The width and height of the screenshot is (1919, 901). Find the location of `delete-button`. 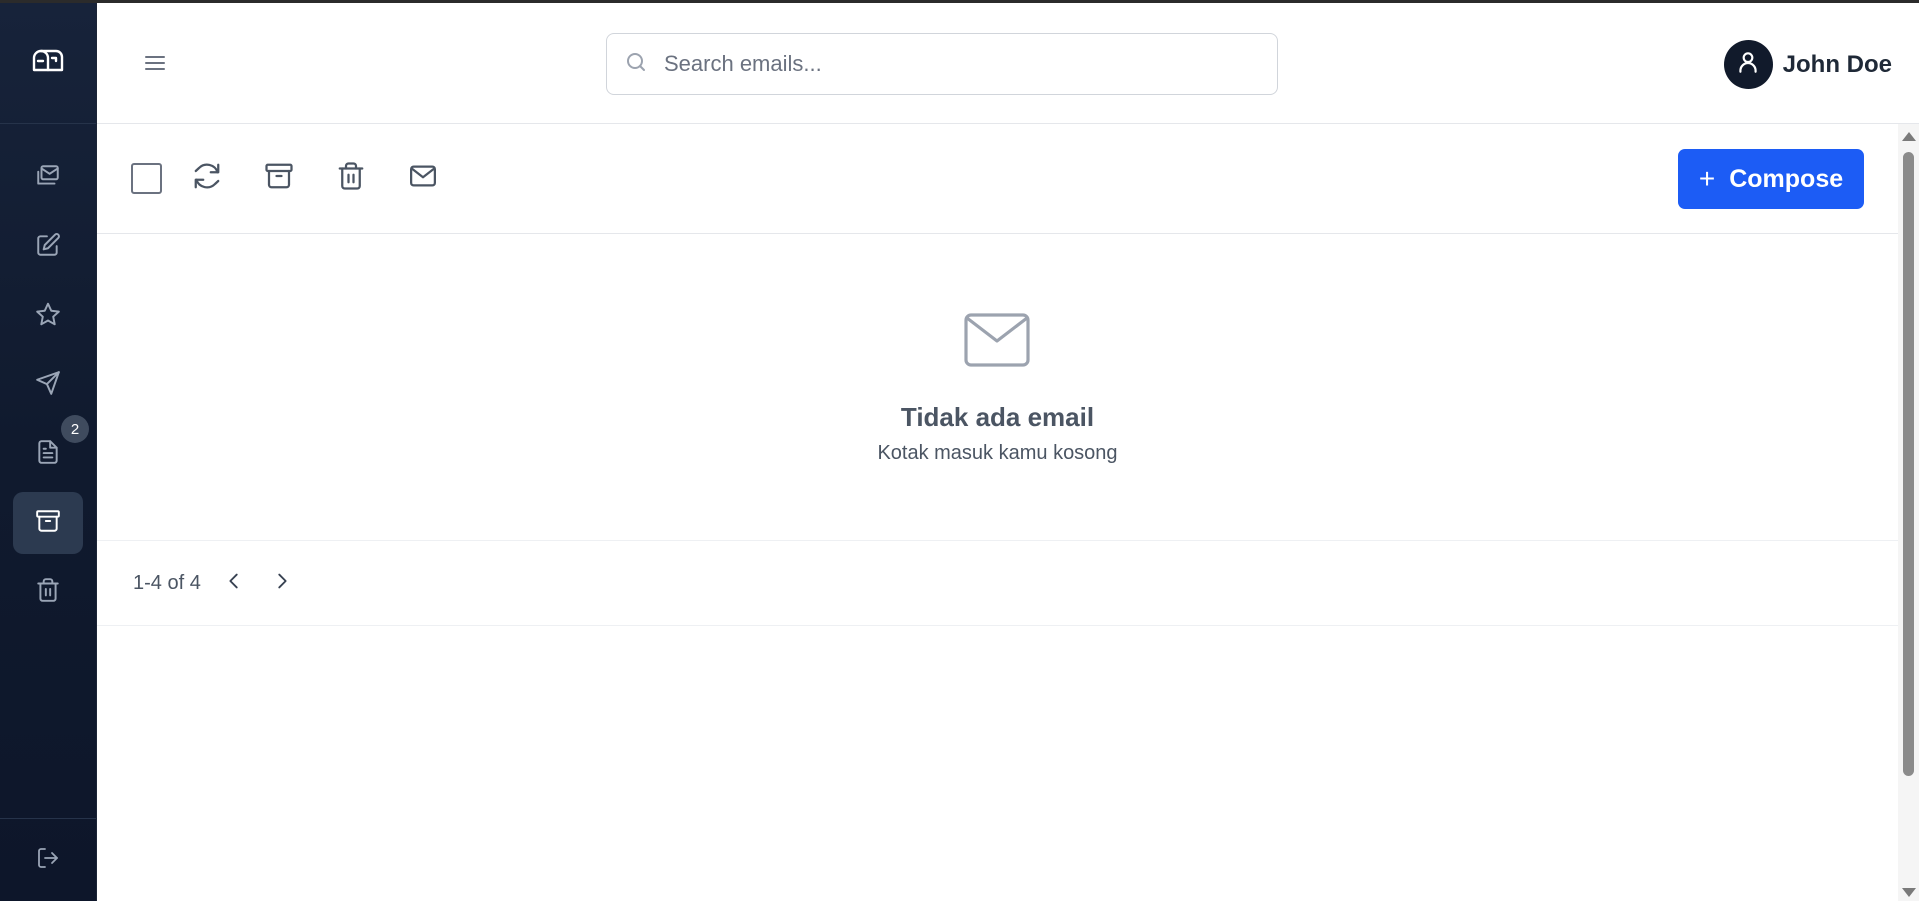

delete-button is located at coordinates (351, 178).